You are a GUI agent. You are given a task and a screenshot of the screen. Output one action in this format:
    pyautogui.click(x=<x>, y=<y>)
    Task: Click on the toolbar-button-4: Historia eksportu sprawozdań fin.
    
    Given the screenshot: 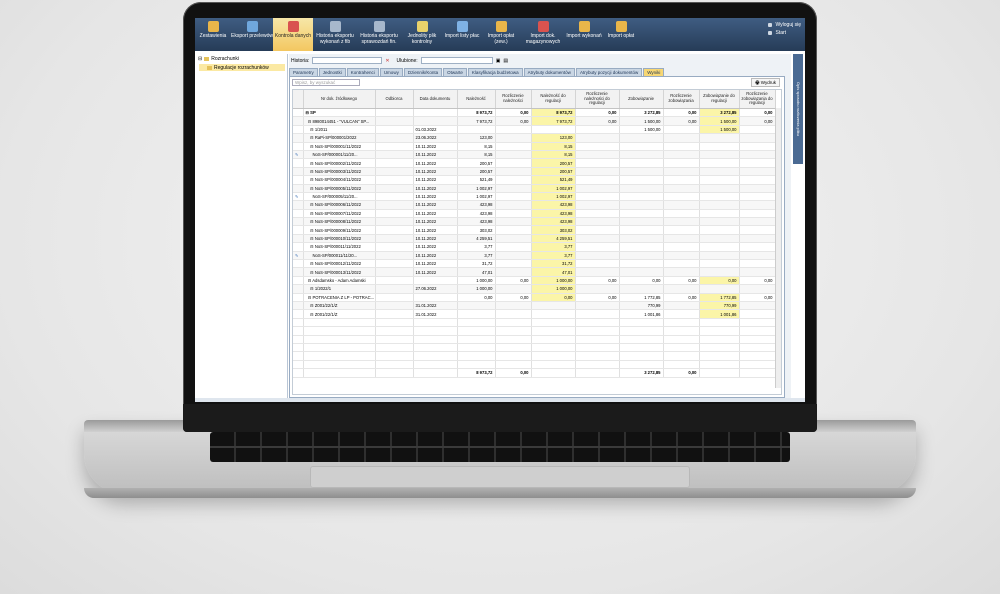 What is the action you would take?
    pyautogui.click(x=379, y=34)
    